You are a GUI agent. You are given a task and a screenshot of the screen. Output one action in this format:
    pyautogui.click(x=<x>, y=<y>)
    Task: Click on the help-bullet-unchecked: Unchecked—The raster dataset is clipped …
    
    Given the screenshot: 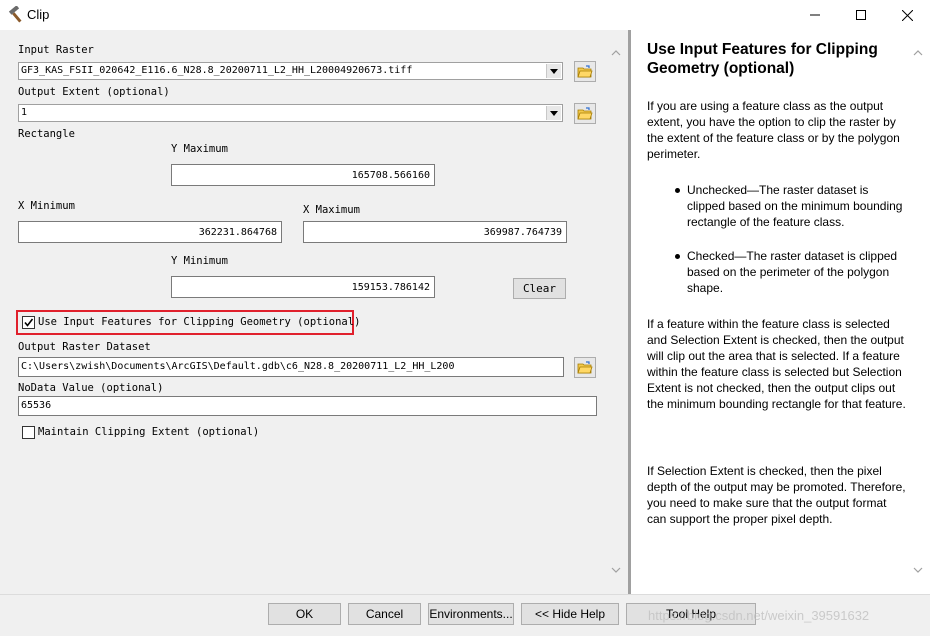 What is the action you would take?
    pyautogui.click(x=795, y=206)
    